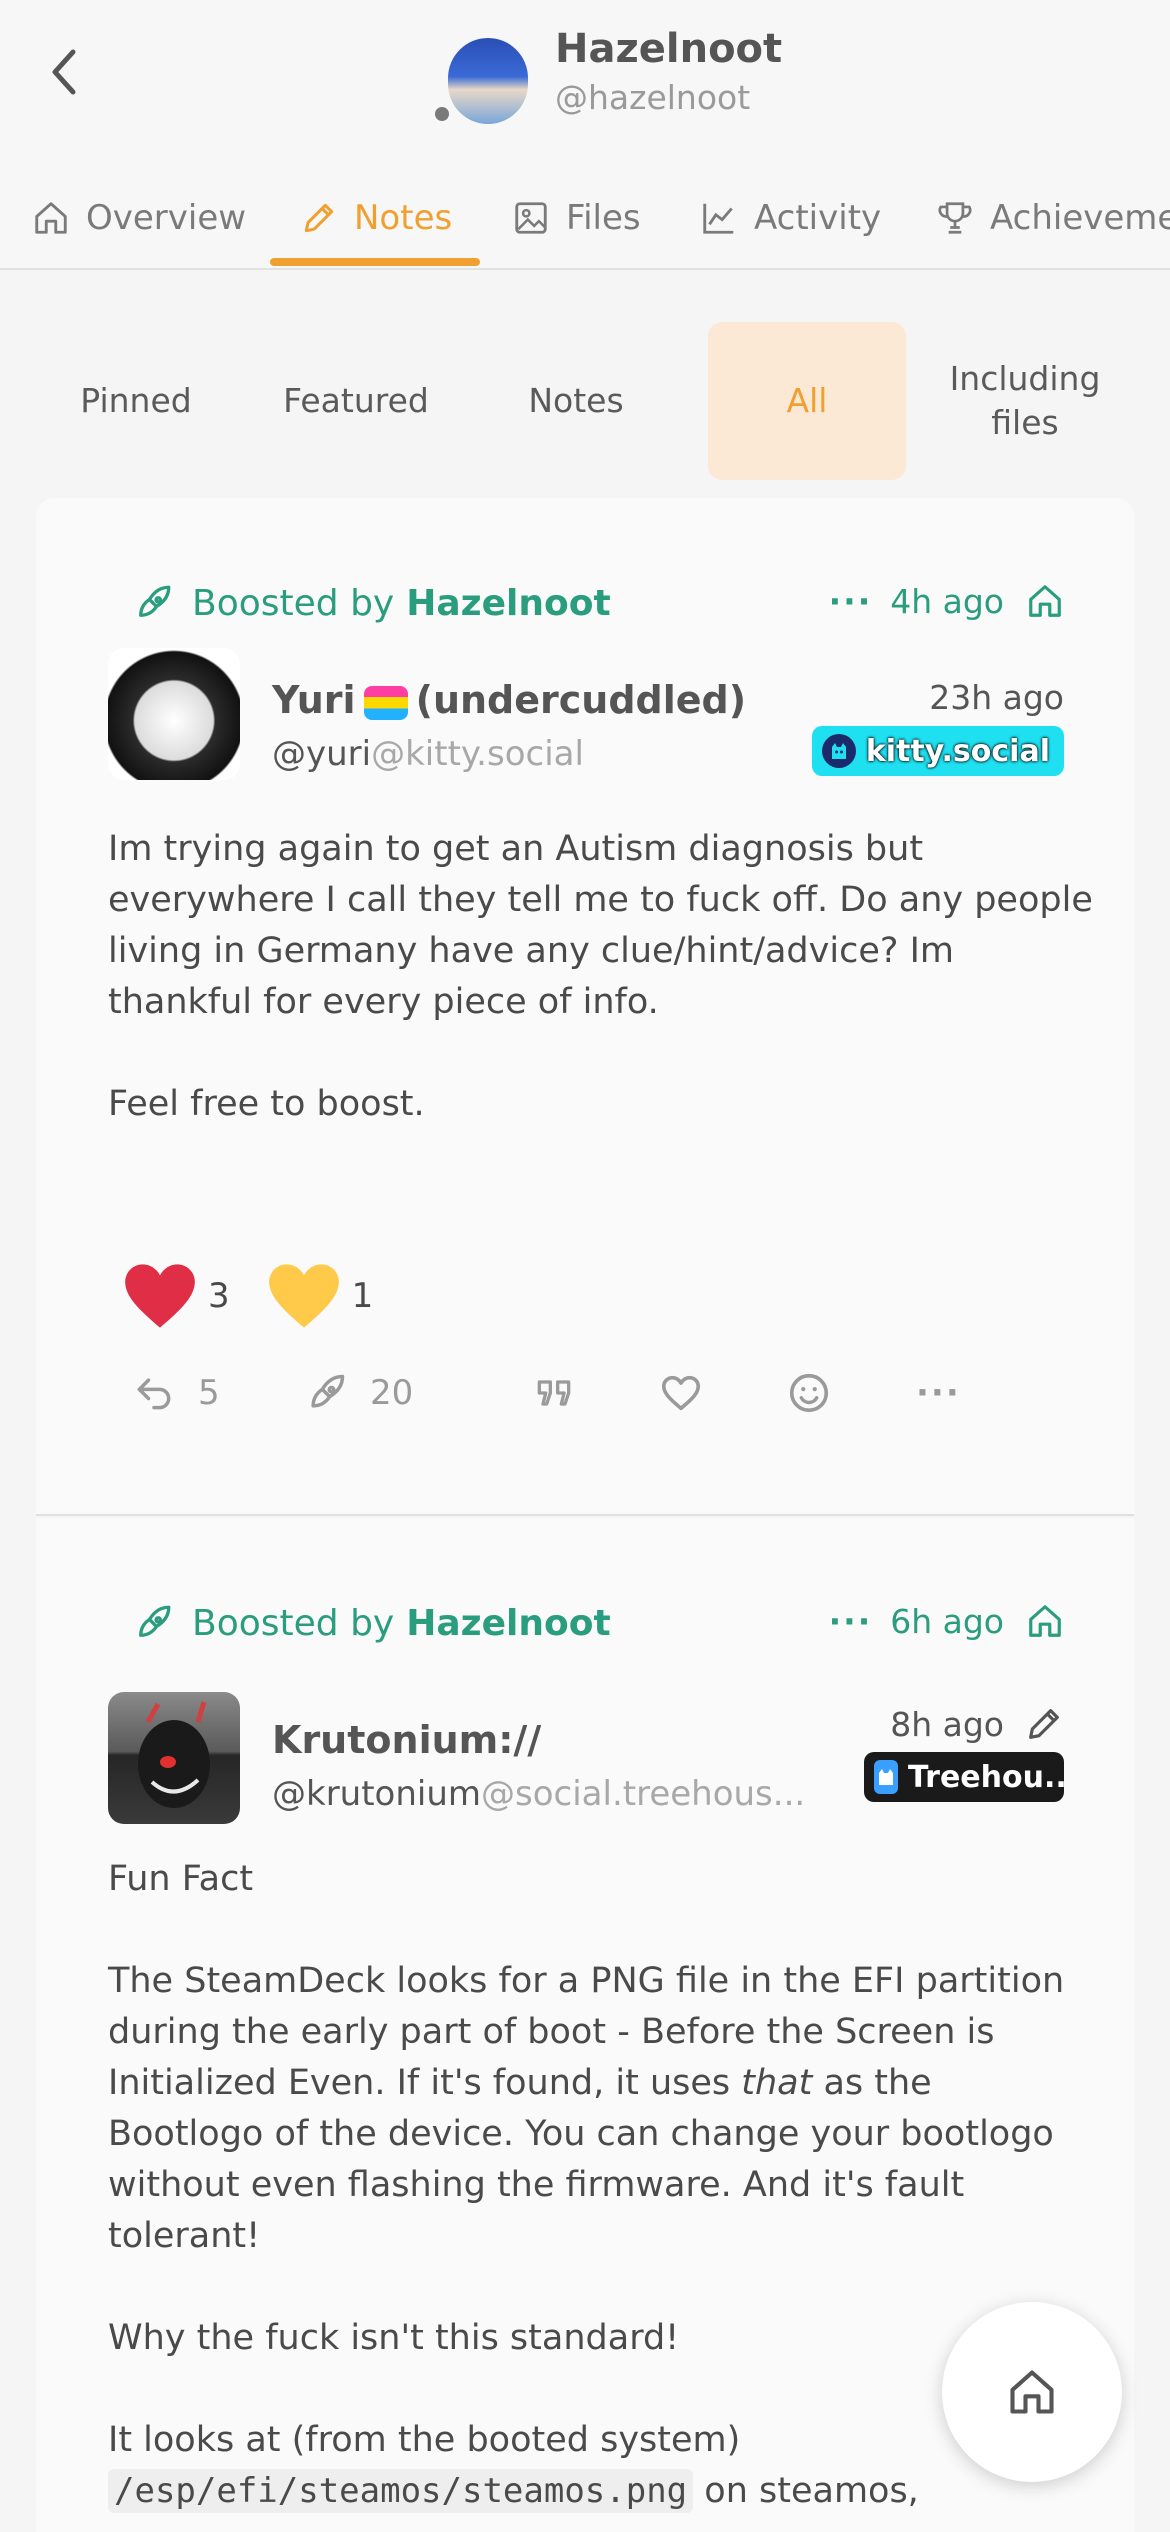  Describe the element at coordinates (938, 1393) in the screenshot. I see `more-button: ···` at that location.